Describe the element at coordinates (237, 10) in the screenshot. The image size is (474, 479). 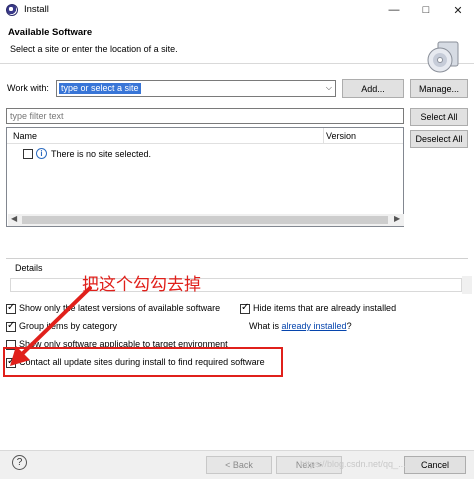
I see `title-bar: Install — □ ✕` at that location.